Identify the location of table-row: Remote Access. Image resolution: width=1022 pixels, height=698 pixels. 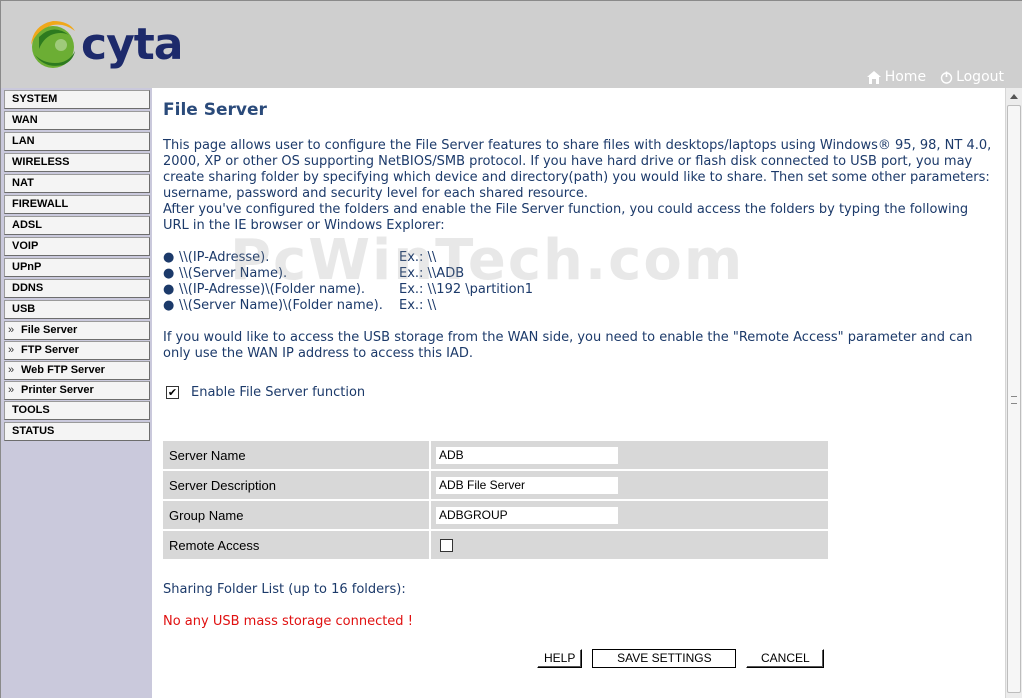
(495, 545).